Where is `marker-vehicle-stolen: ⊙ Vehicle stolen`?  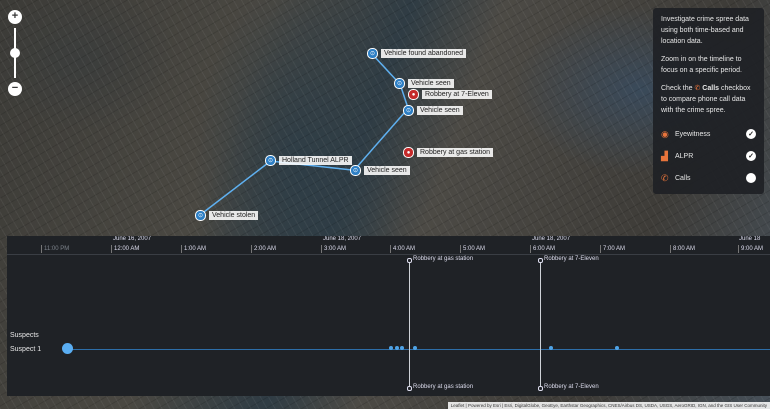 marker-vehicle-stolen: ⊙ Vehicle stolen is located at coordinates (227, 215).